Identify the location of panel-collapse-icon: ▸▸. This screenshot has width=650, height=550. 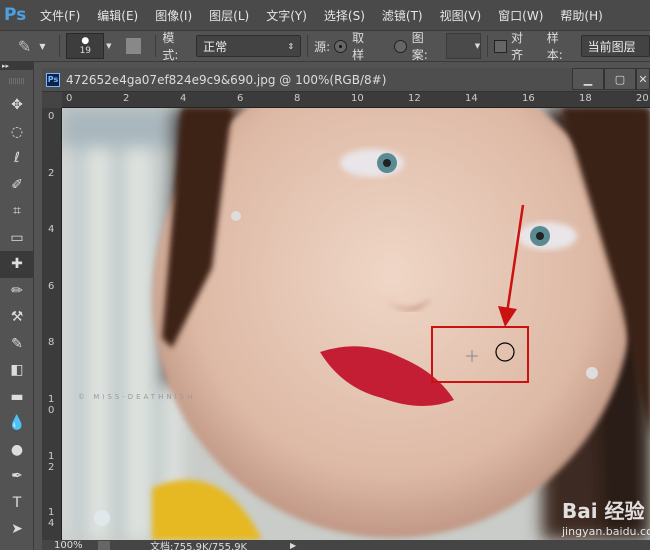
(16, 66).